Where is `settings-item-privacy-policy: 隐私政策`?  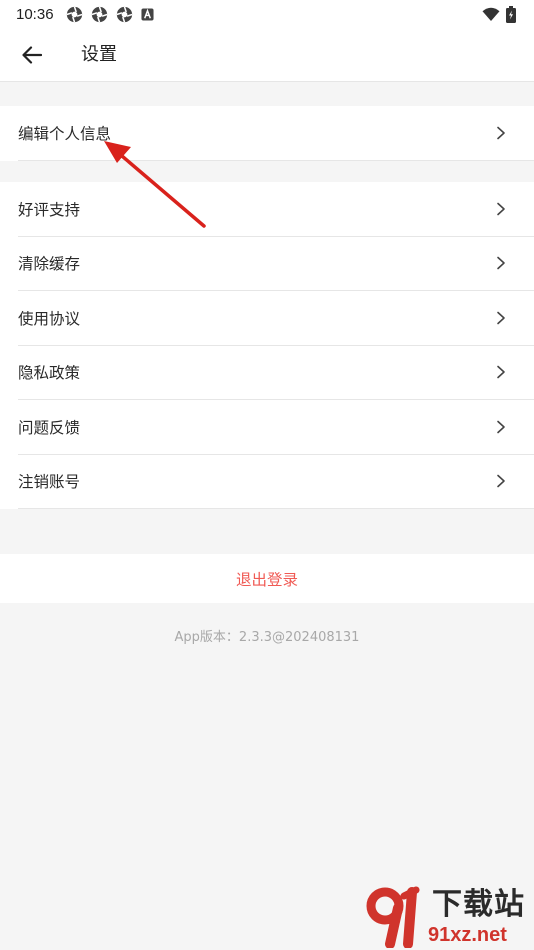 settings-item-privacy-policy: 隐私政策 is located at coordinates (276, 373).